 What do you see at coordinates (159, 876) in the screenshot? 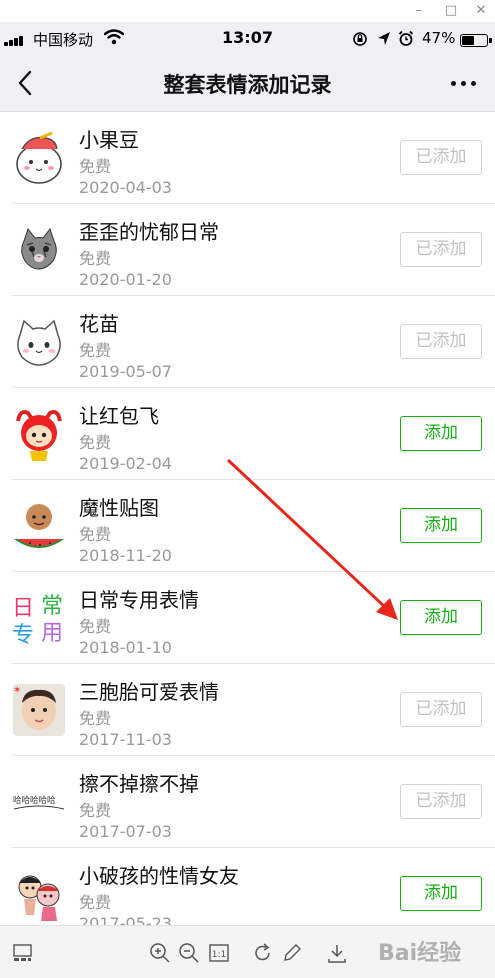
I see `item-name: 小破孩的性情女友` at bounding box center [159, 876].